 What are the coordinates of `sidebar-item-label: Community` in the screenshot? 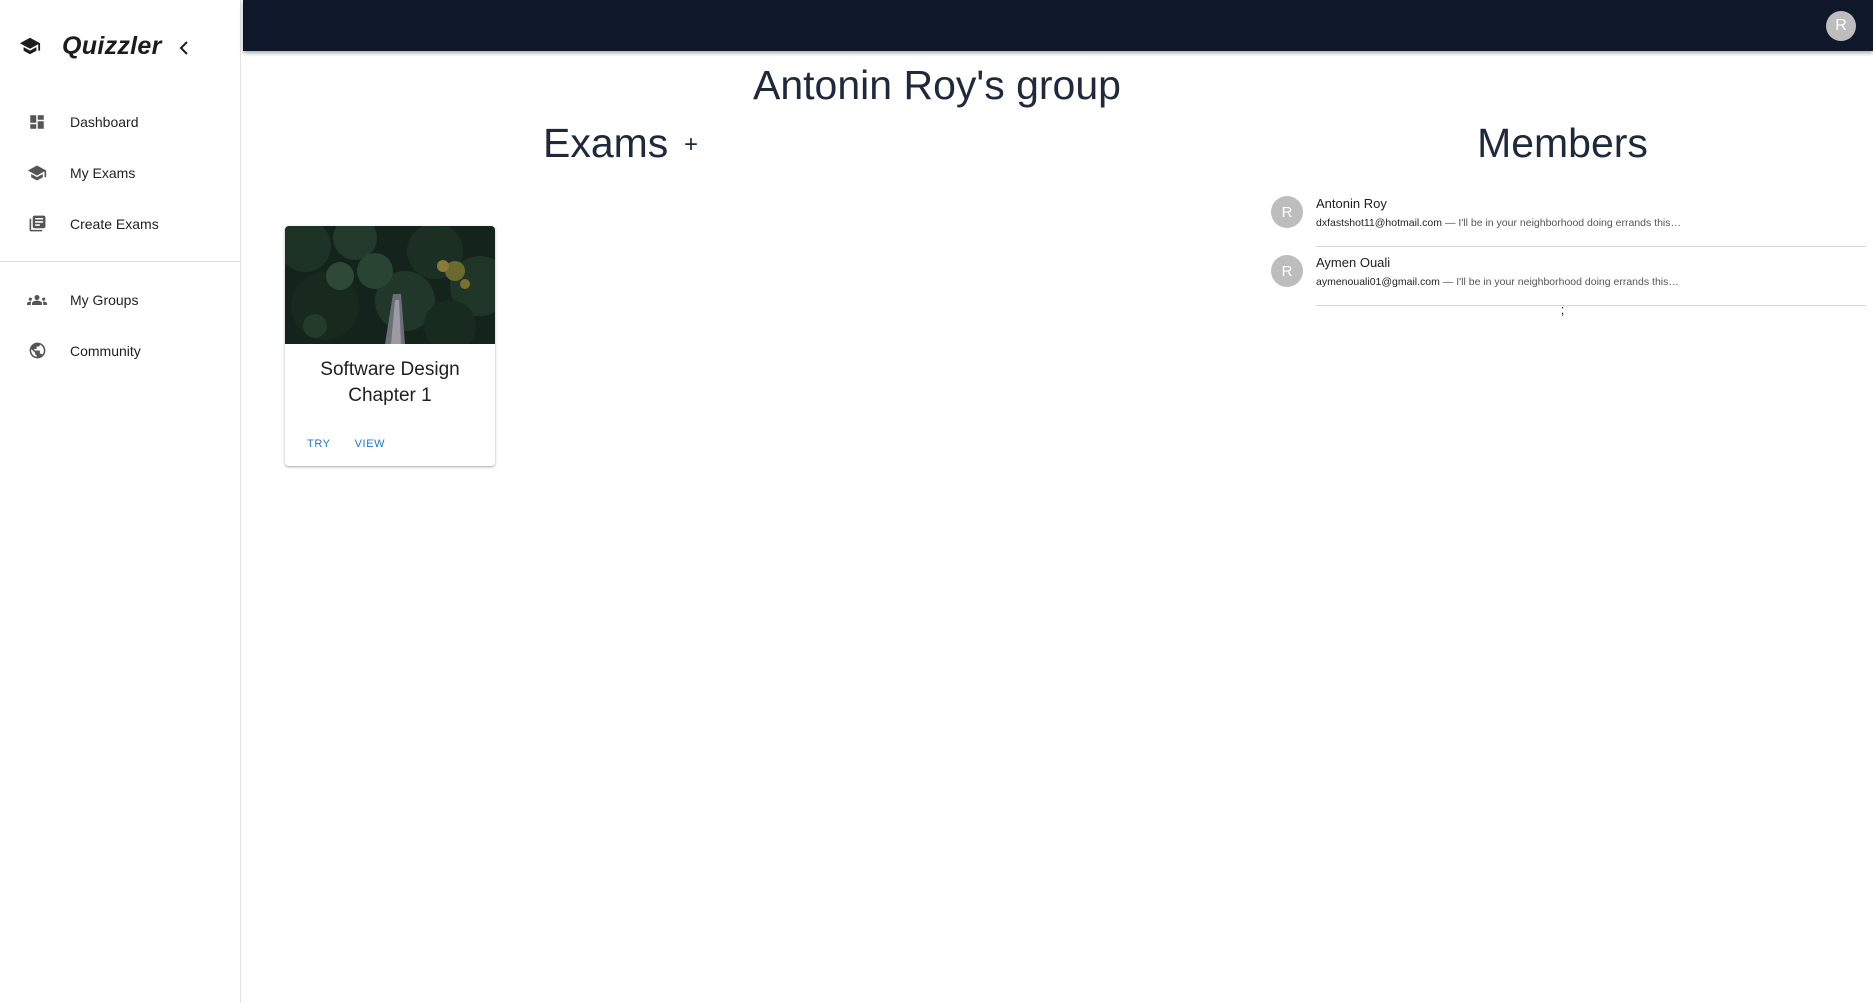 It's located at (105, 350).